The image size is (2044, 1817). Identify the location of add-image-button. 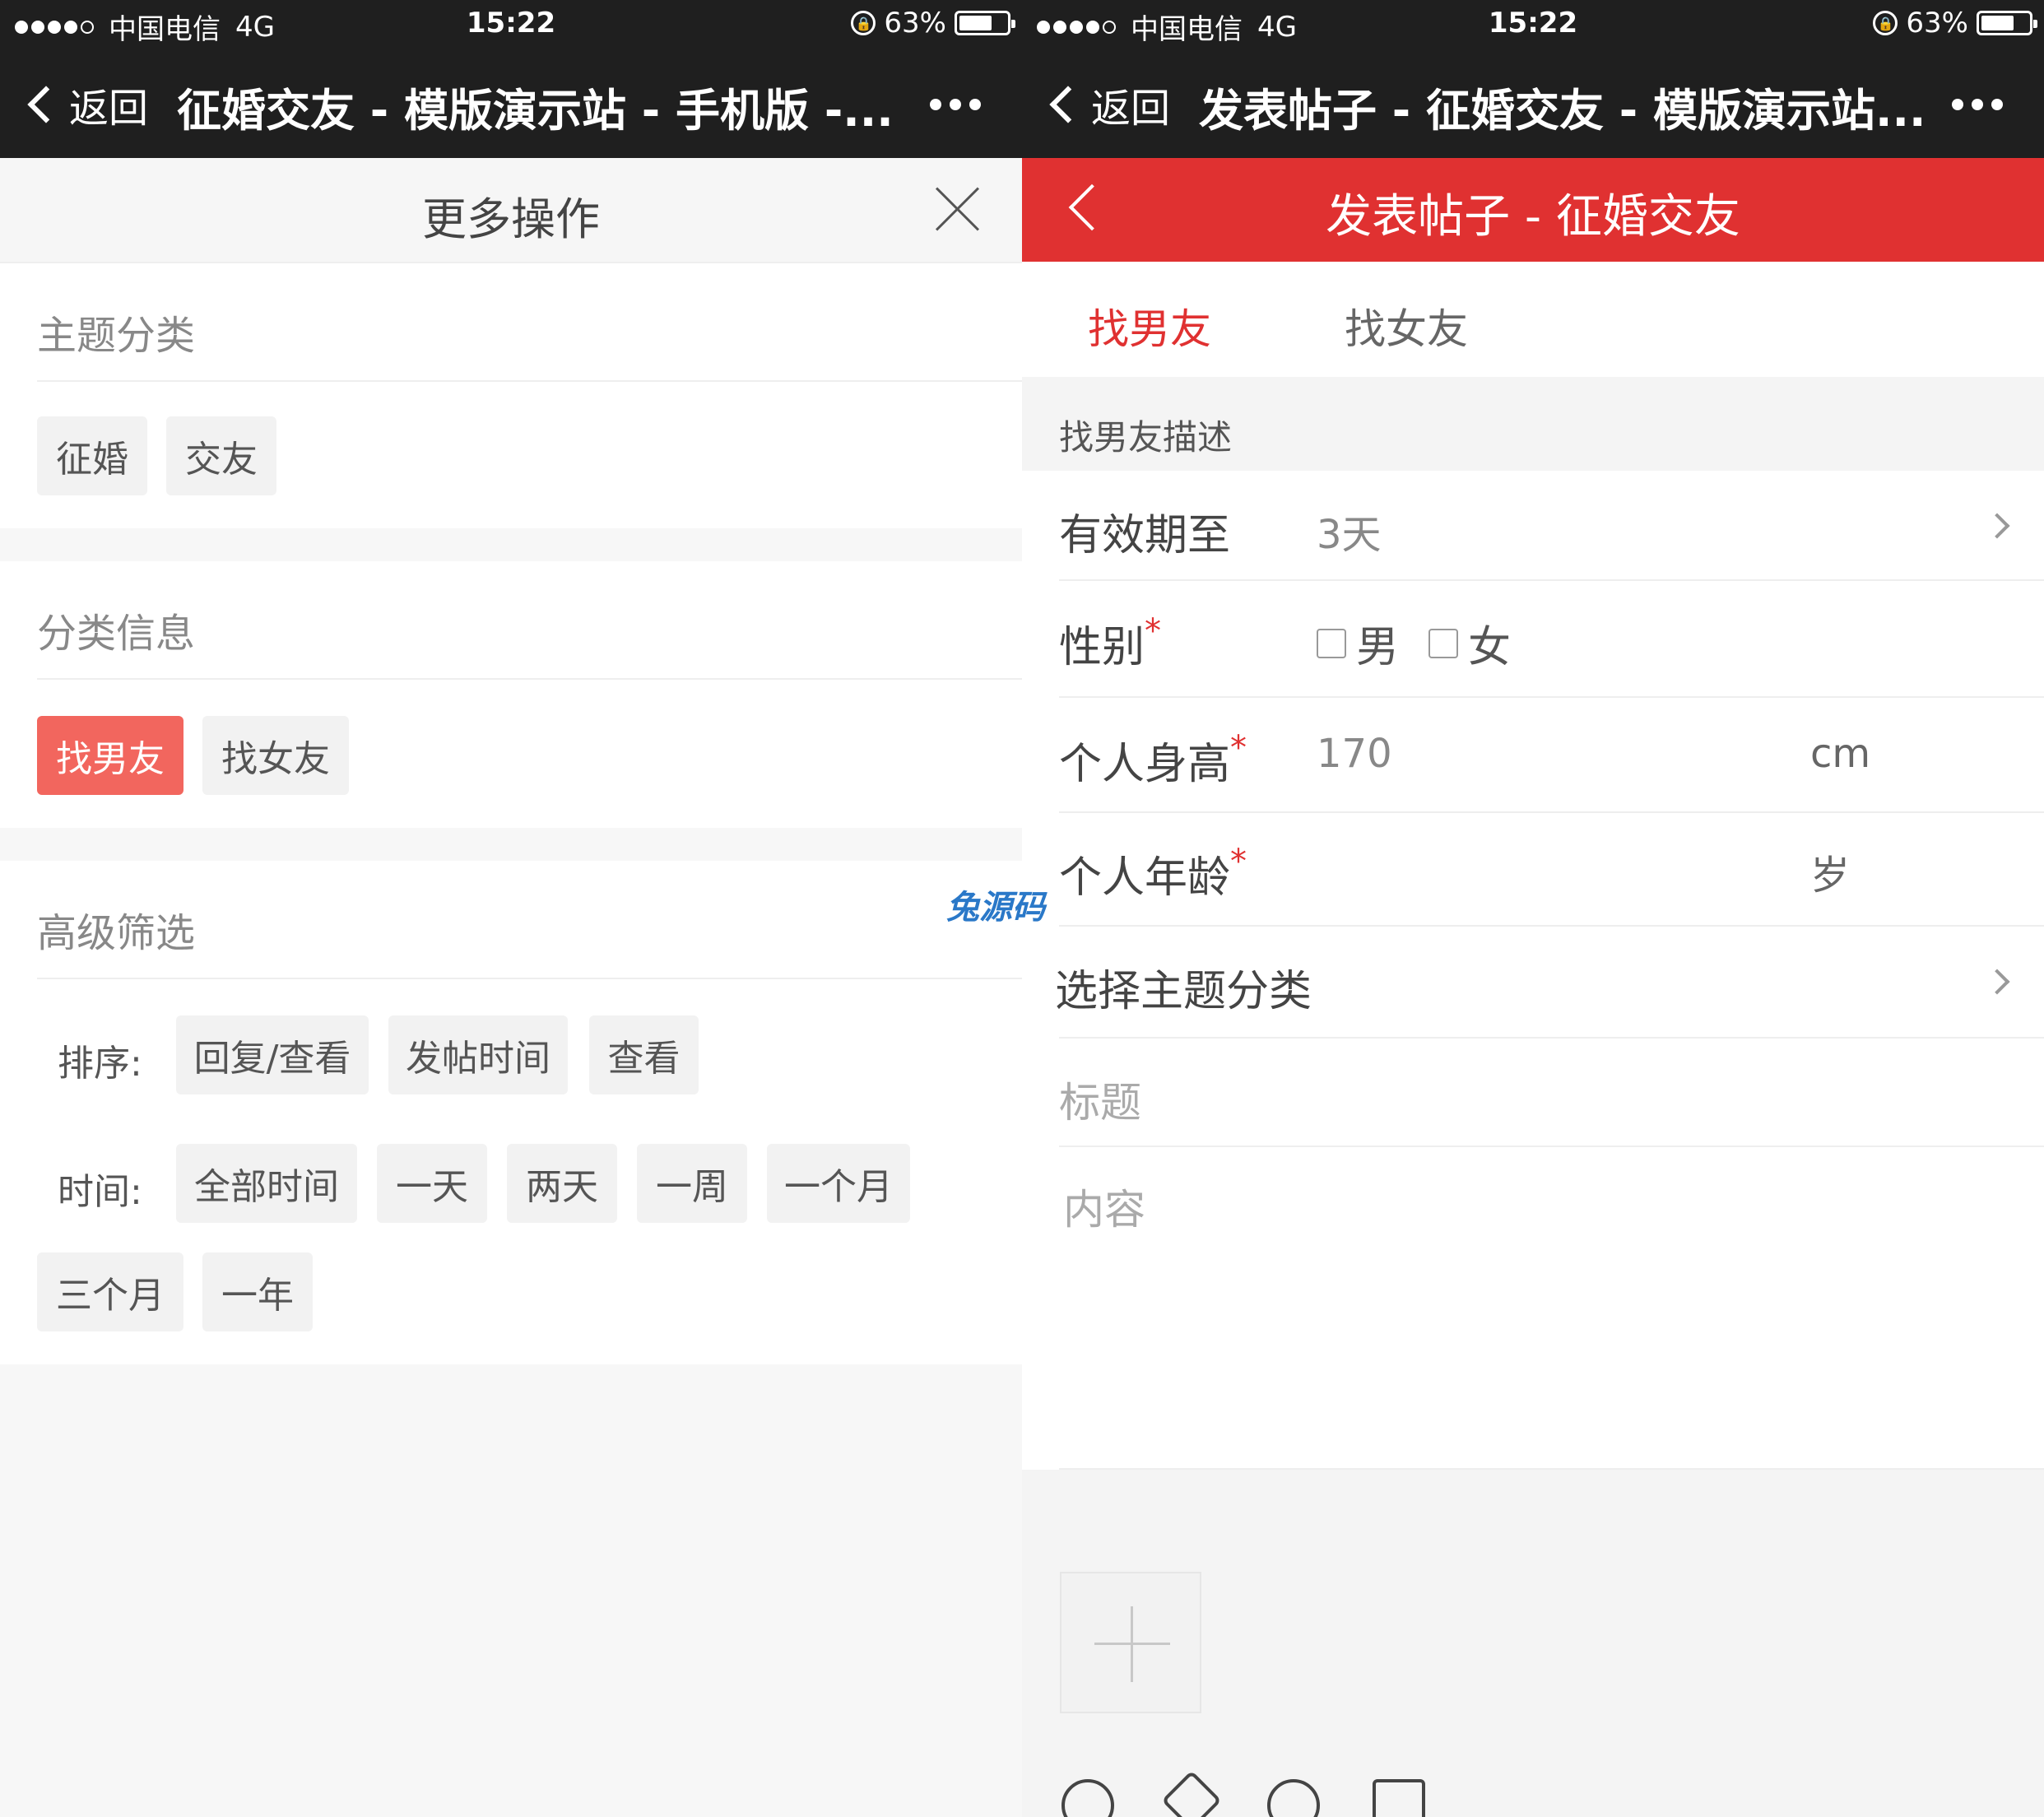
(1130, 1642).